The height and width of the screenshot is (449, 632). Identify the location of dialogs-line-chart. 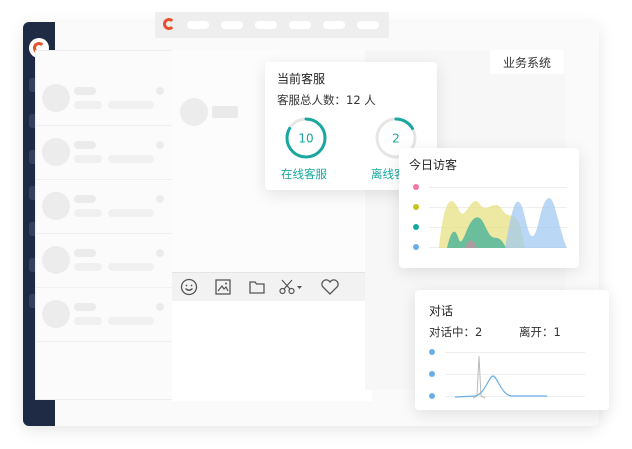
(501, 377).